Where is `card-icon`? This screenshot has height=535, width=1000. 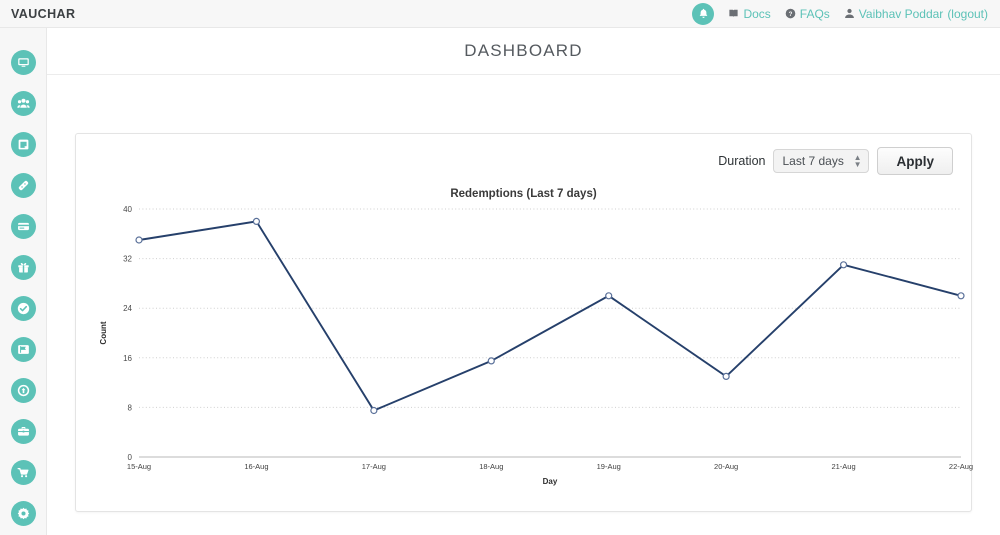 card-icon is located at coordinates (23, 226).